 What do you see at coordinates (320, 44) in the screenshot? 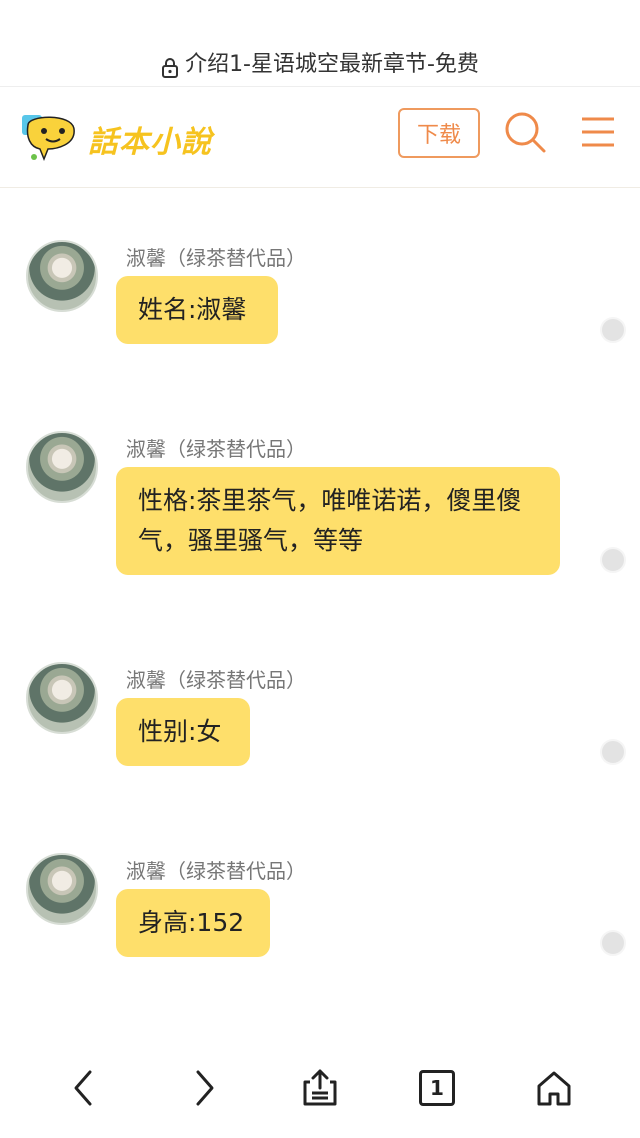
I see `url-bar: 介绍1-星语城空最新章节-免费` at bounding box center [320, 44].